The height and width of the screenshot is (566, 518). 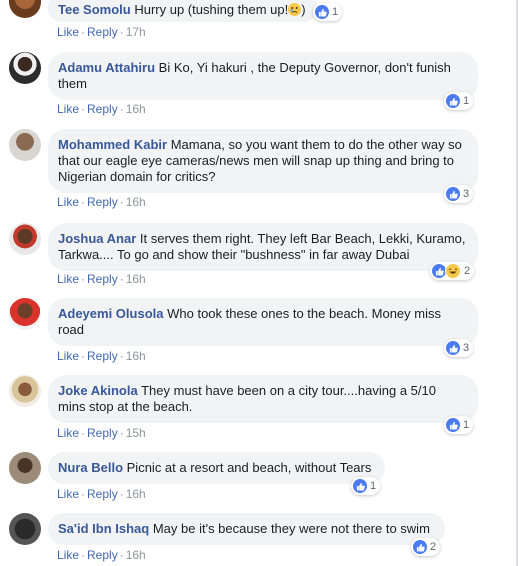 What do you see at coordinates (98, 390) in the screenshot?
I see `comment-author: Joke Akinola` at bounding box center [98, 390].